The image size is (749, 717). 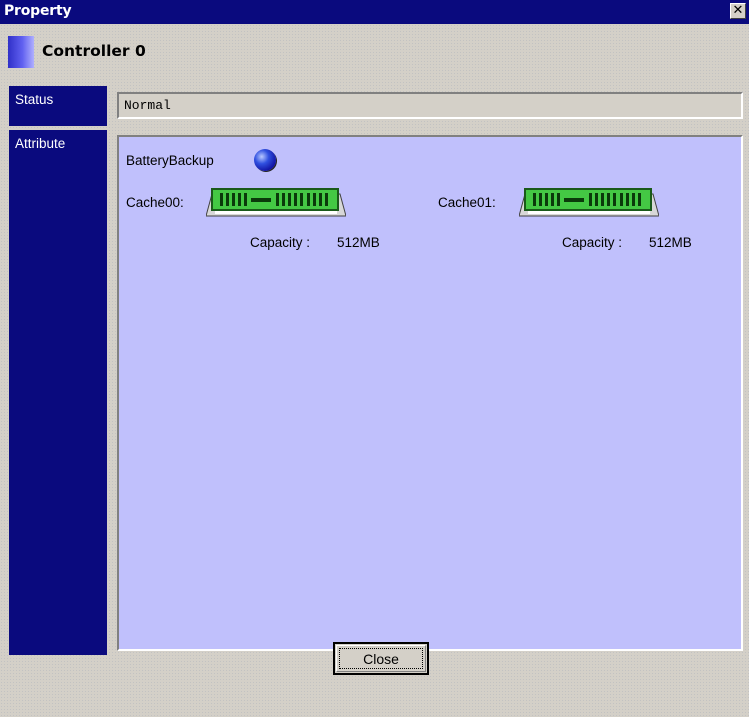 I want to click on close-button: Close, so click(x=381, y=658).